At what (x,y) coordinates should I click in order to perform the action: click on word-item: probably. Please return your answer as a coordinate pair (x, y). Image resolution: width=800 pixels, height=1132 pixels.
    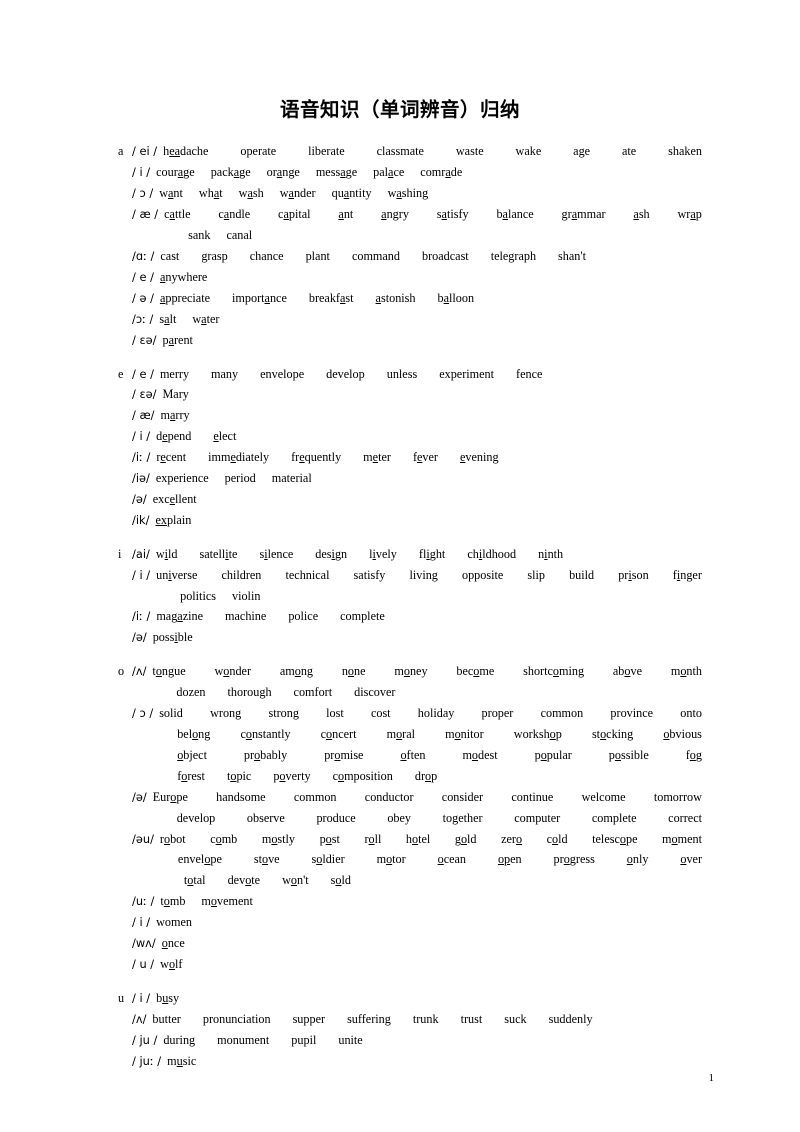
    Looking at the image, I should click on (265, 755).